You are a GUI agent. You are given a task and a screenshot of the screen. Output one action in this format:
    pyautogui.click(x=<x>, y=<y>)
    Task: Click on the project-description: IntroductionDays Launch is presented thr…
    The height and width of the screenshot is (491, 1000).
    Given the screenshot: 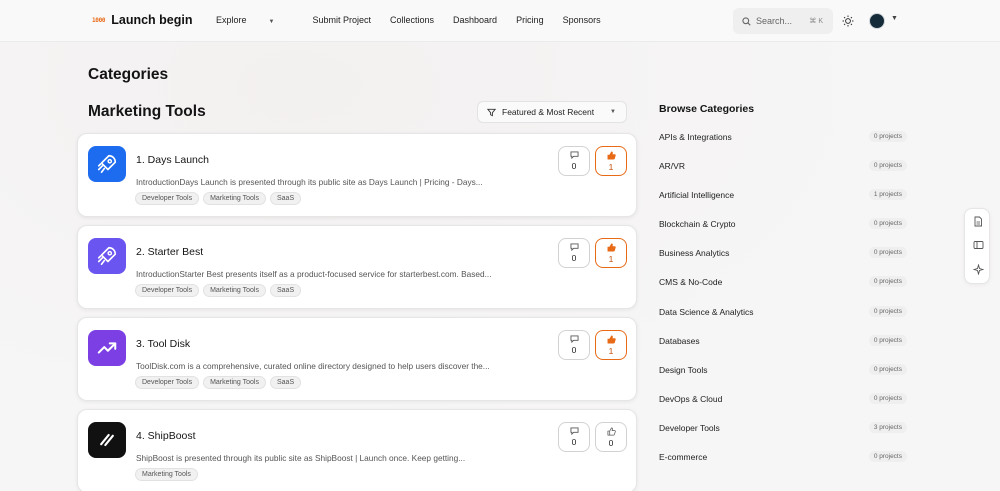 What is the action you would take?
    pyautogui.click(x=309, y=182)
    